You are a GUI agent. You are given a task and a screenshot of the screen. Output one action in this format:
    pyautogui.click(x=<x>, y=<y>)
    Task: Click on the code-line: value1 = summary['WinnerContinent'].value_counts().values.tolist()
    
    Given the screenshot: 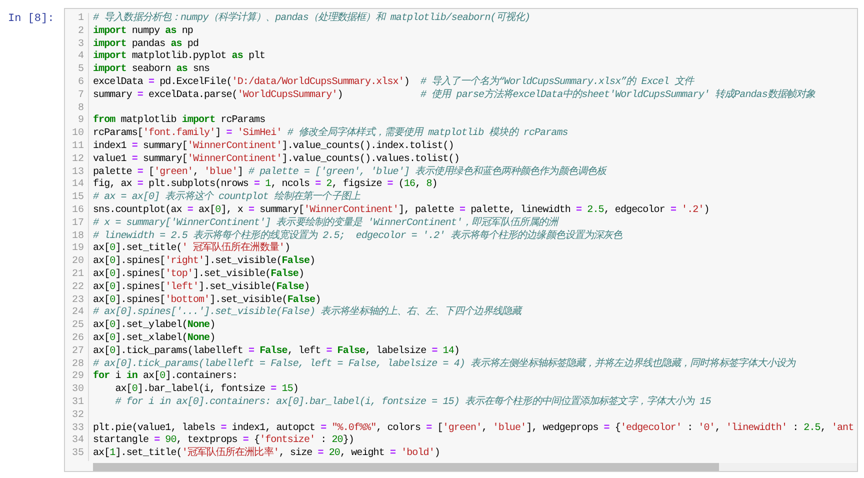 What is the action you would take?
    pyautogui.click(x=276, y=160)
    